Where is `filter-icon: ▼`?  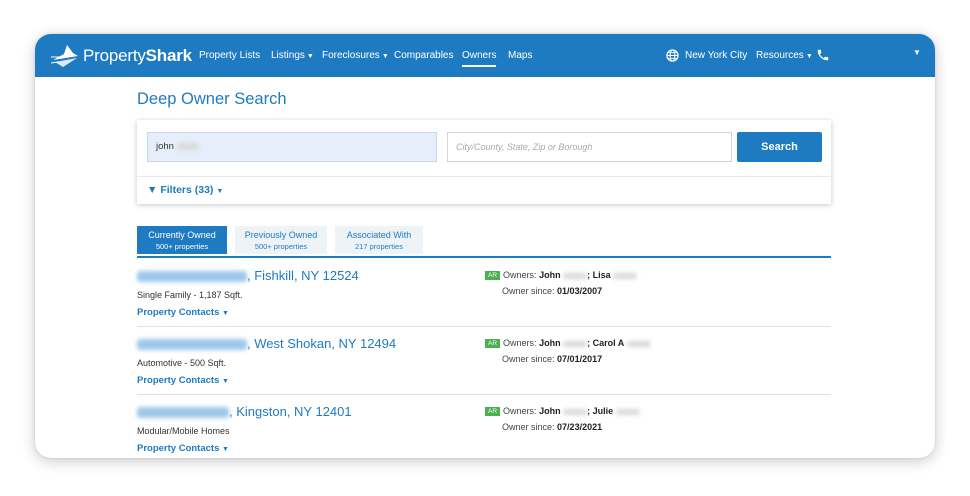 filter-icon: ▼ is located at coordinates (152, 190).